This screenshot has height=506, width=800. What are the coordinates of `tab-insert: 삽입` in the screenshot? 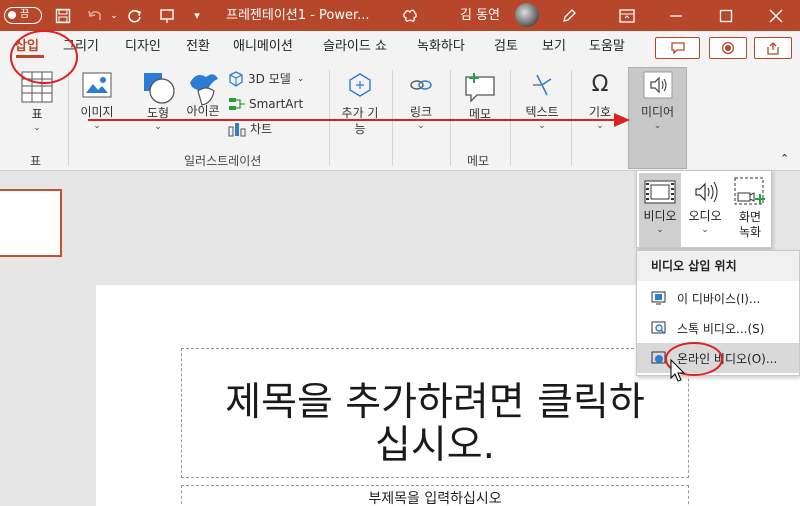 It's located at (27, 47).